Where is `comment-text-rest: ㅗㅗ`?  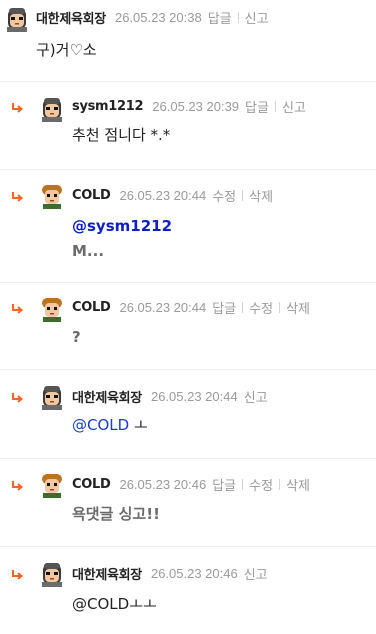 comment-text-rest: ㅗㅗ is located at coordinates (143, 604).